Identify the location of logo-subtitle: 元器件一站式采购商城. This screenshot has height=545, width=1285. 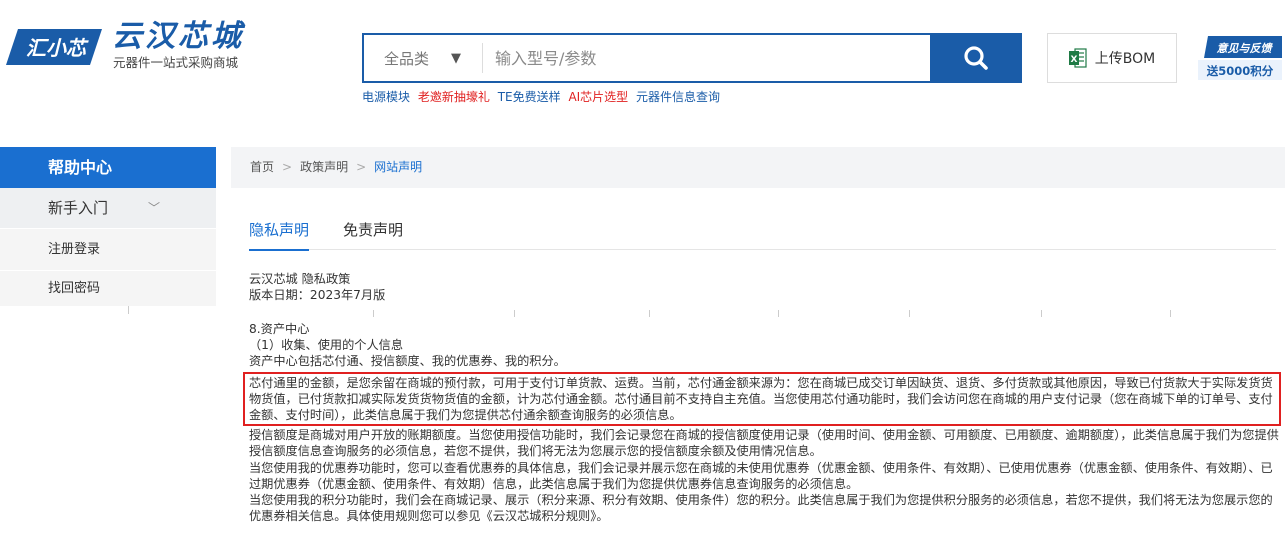
(176, 62).